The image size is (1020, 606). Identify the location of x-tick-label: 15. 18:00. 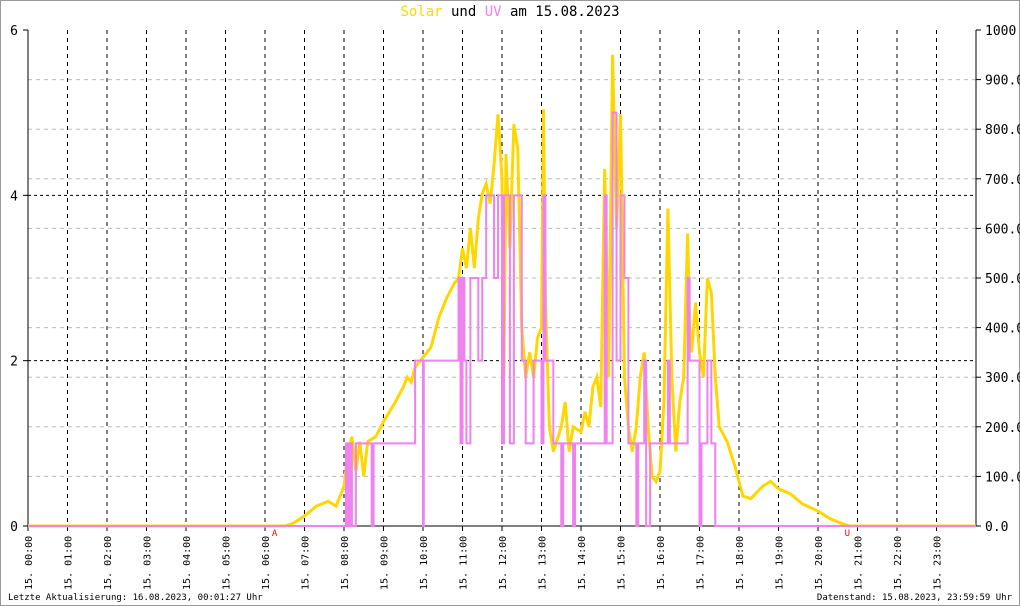
(740, 563).